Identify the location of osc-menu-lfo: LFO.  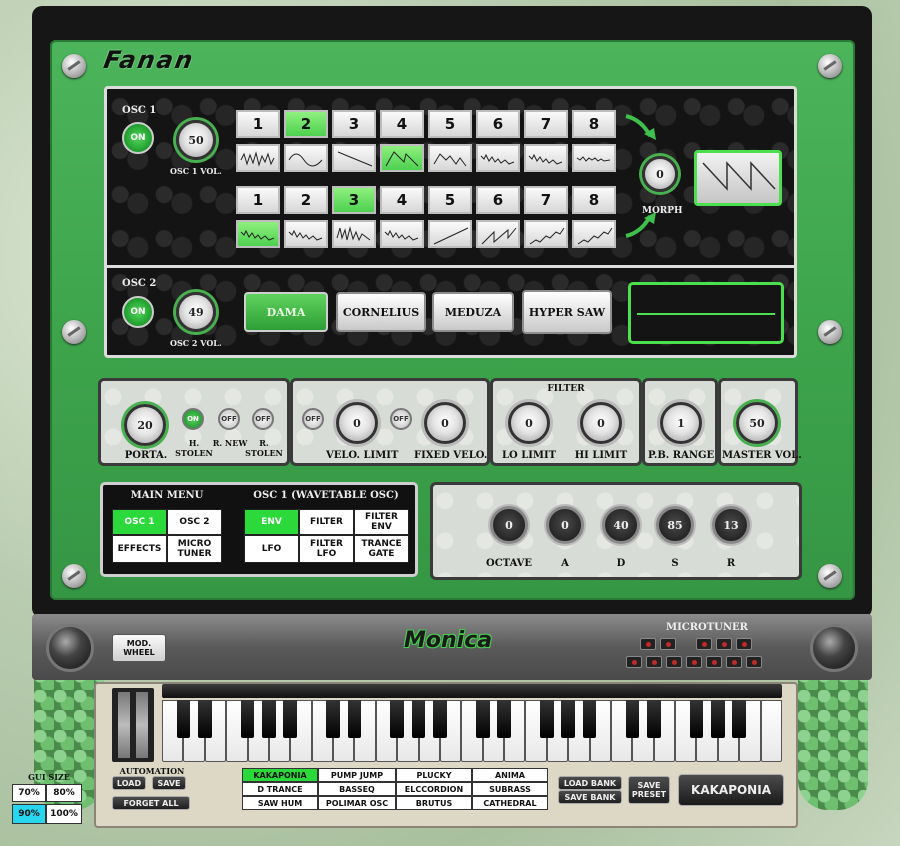
(271, 549).